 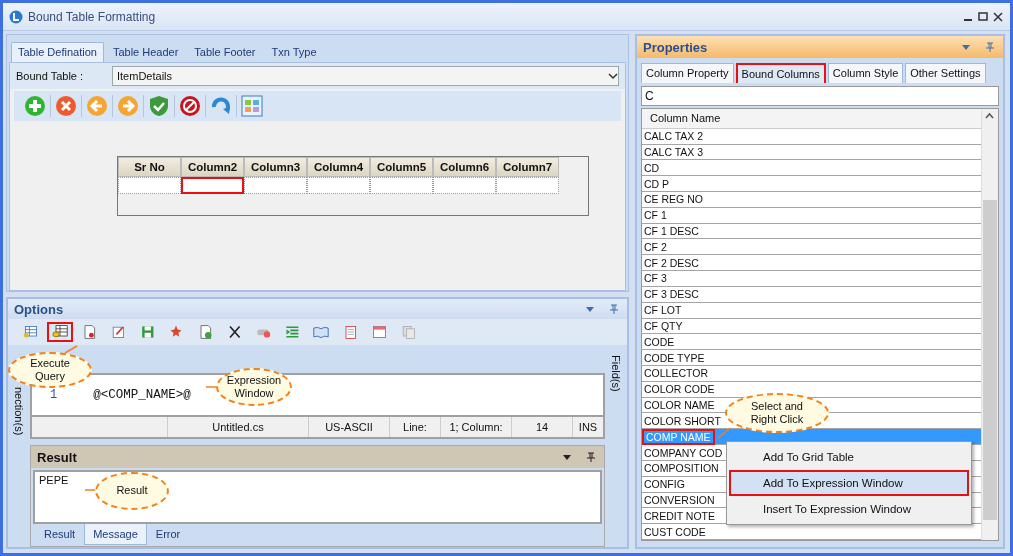 What do you see at coordinates (475, 427) in the screenshot?
I see `status-text: 1; Column:` at bounding box center [475, 427].